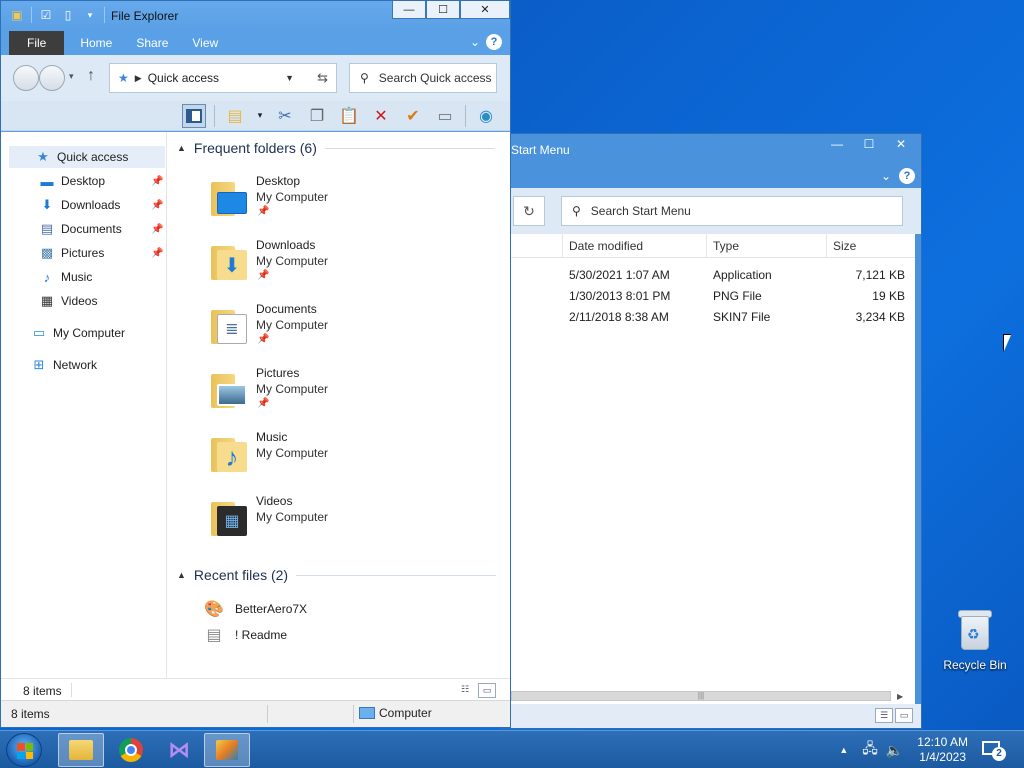 The height and width of the screenshot is (768, 1024). Describe the element at coordinates (37, 43) in the screenshot. I see `tab-file: File` at that location.